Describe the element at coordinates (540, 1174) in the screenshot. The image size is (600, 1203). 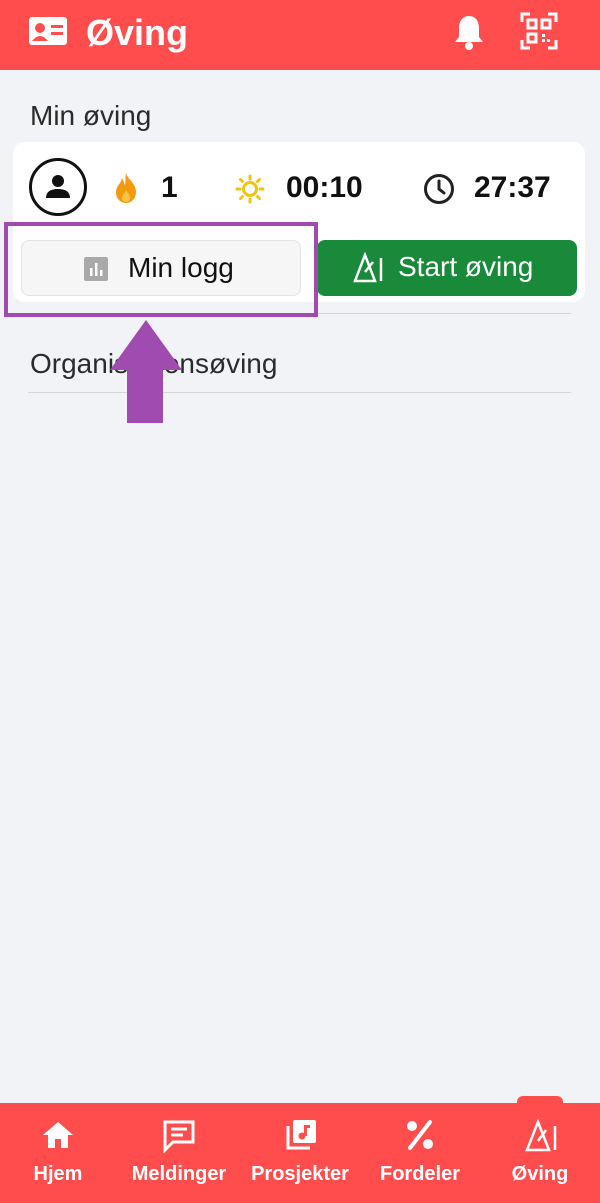
I see `nav-label: Øving` at that location.